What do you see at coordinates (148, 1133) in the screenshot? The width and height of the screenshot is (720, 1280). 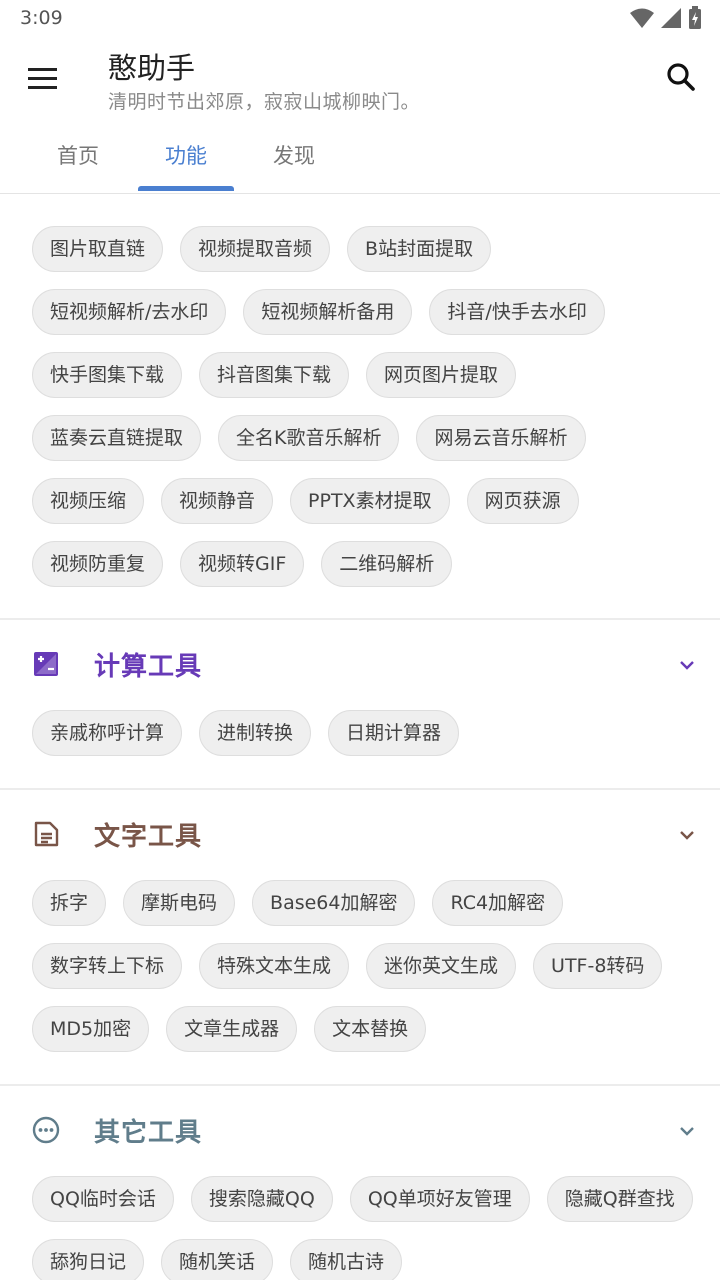 I see `section-title-other-tools: 其它工具` at bounding box center [148, 1133].